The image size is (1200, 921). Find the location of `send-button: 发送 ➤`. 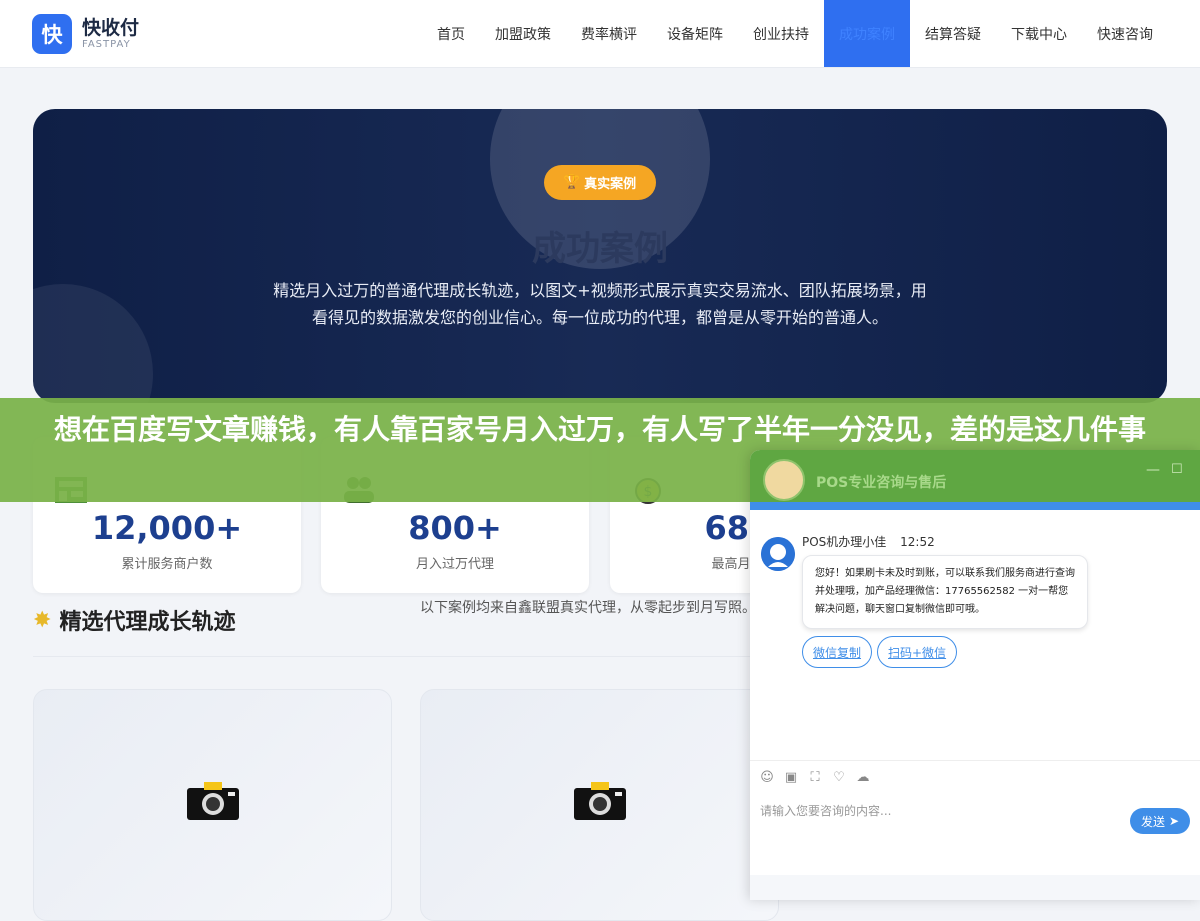

send-button: 发送 ➤ is located at coordinates (1160, 821).